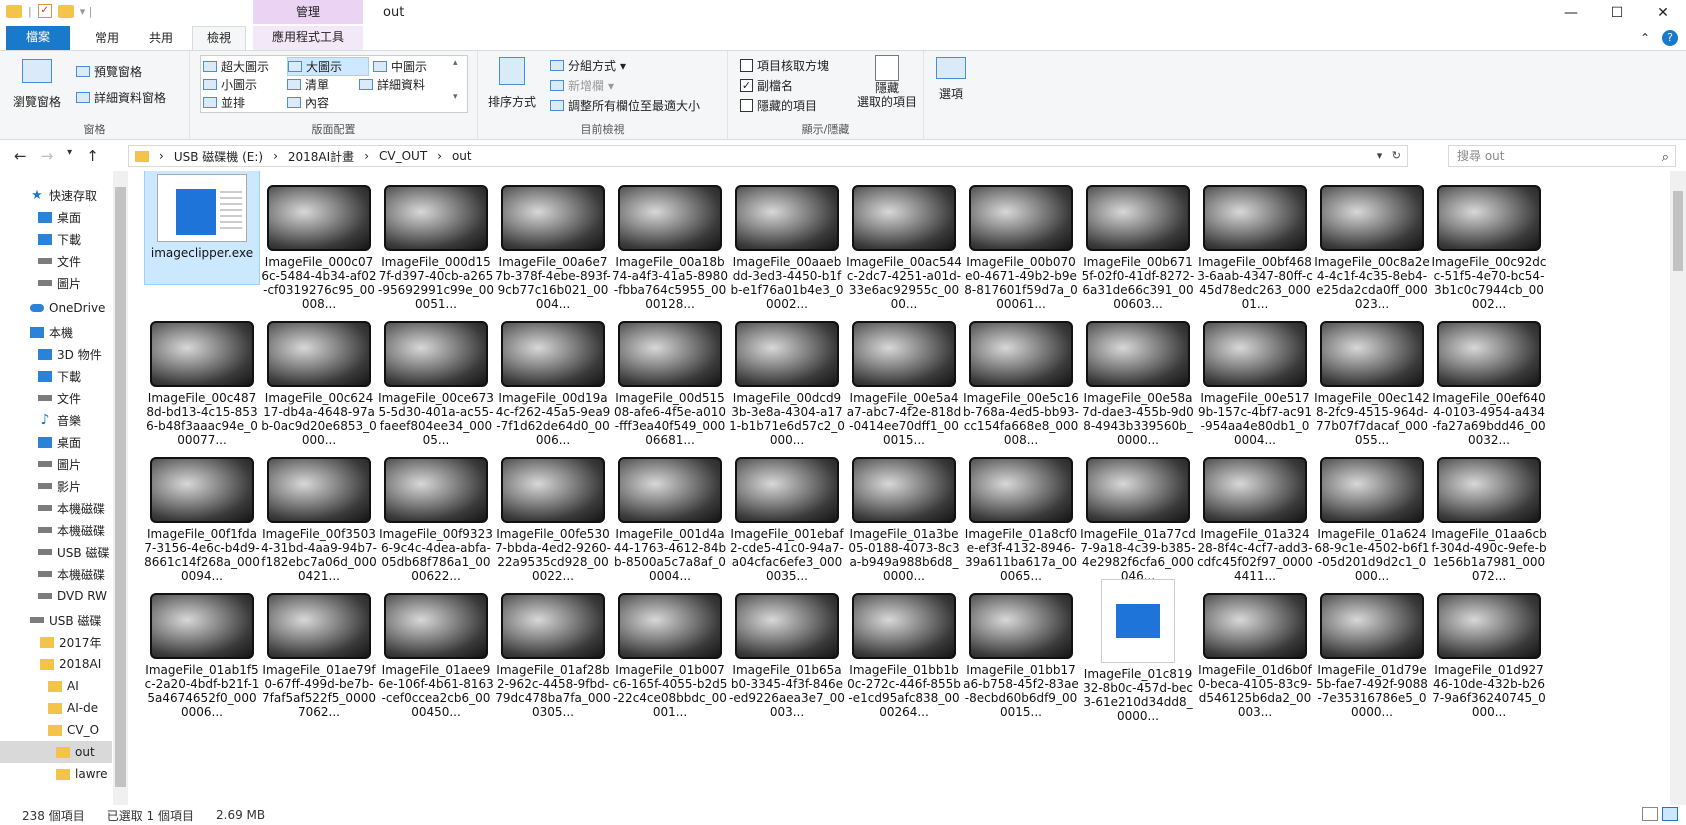  Describe the element at coordinates (778, 105) in the screenshot. I see `hidden-items-toggle: 隱藏的項目` at that location.